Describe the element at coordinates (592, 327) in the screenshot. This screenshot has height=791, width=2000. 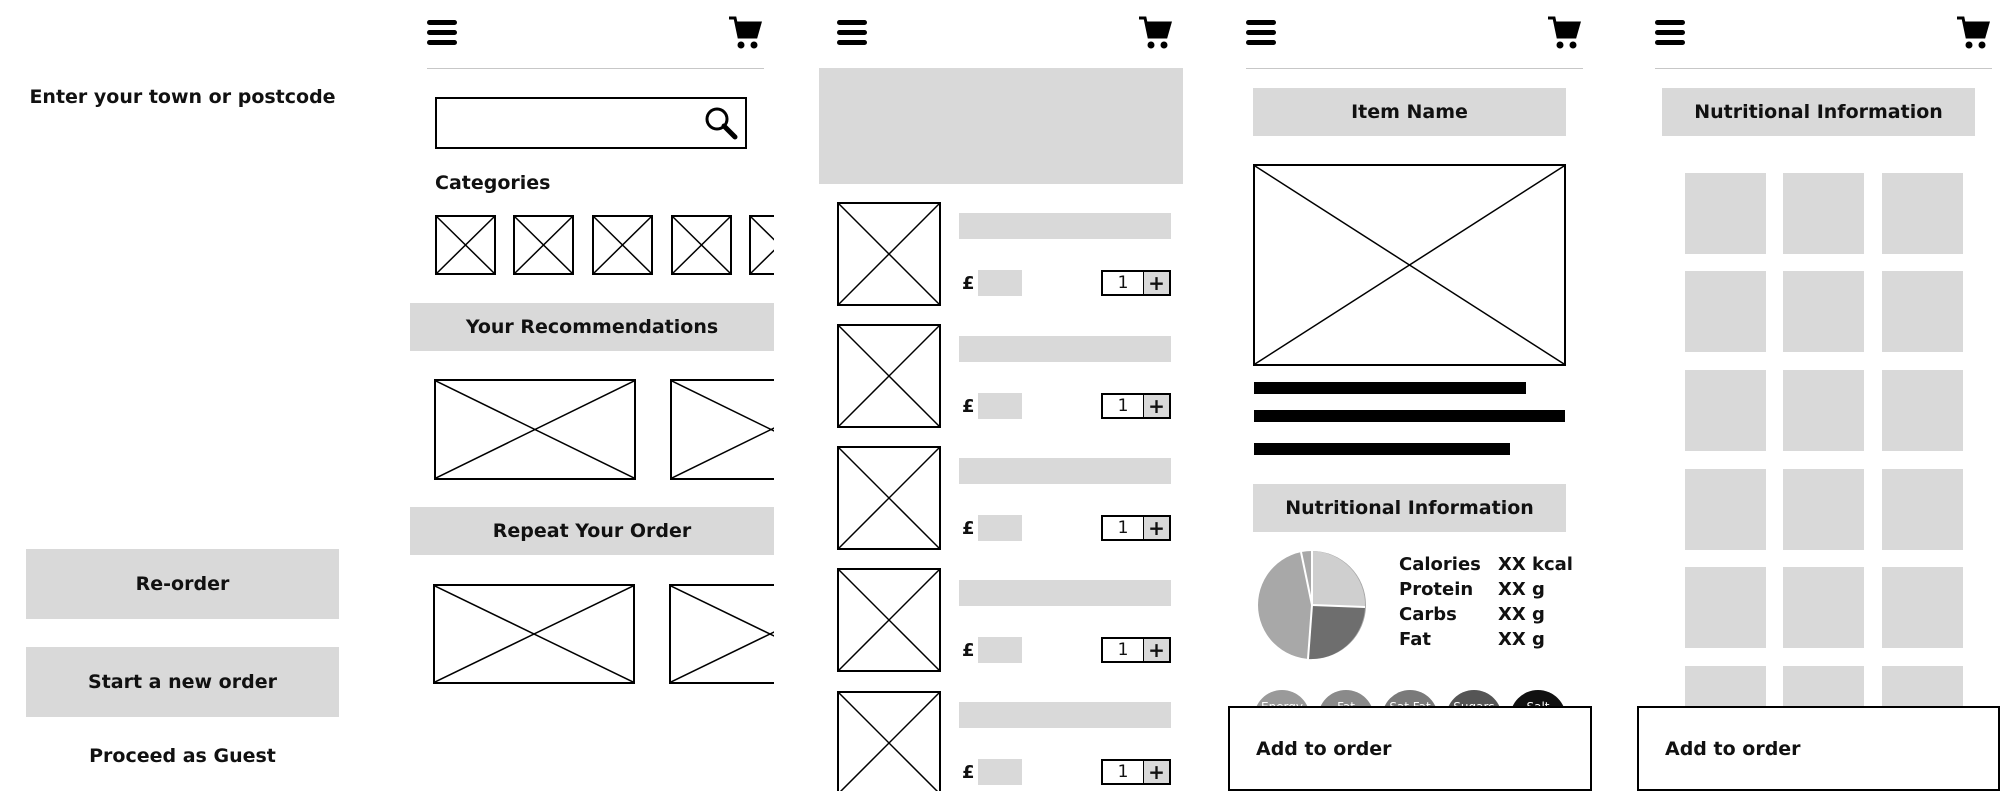
I see `recommendations-heading: Your Recommendations` at that location.